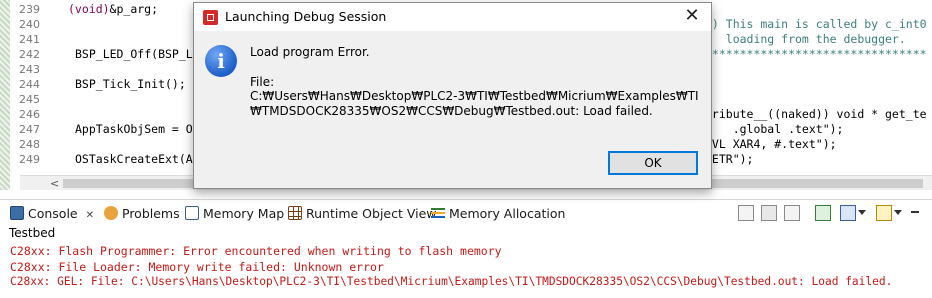 The width and height of the screenshot is (932, 298). What do you see at coordinates (29, 114) in the screenshot?
I see `line-number: 246` at bounding box center [29, 114].